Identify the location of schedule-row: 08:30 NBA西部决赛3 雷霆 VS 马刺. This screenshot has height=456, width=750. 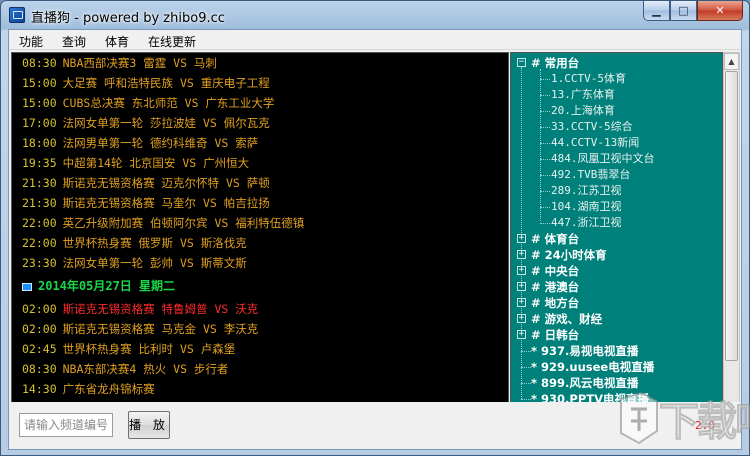
(119, 63).